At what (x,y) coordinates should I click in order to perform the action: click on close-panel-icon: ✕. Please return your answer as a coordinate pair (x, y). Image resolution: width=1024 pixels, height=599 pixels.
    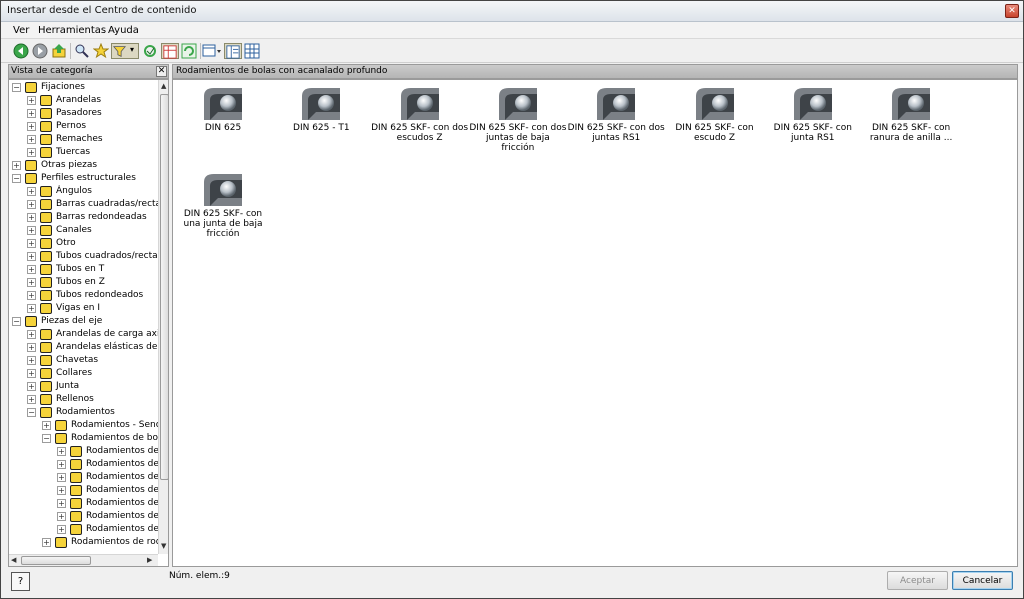
    Looking at the image, I should click on (161, 71).